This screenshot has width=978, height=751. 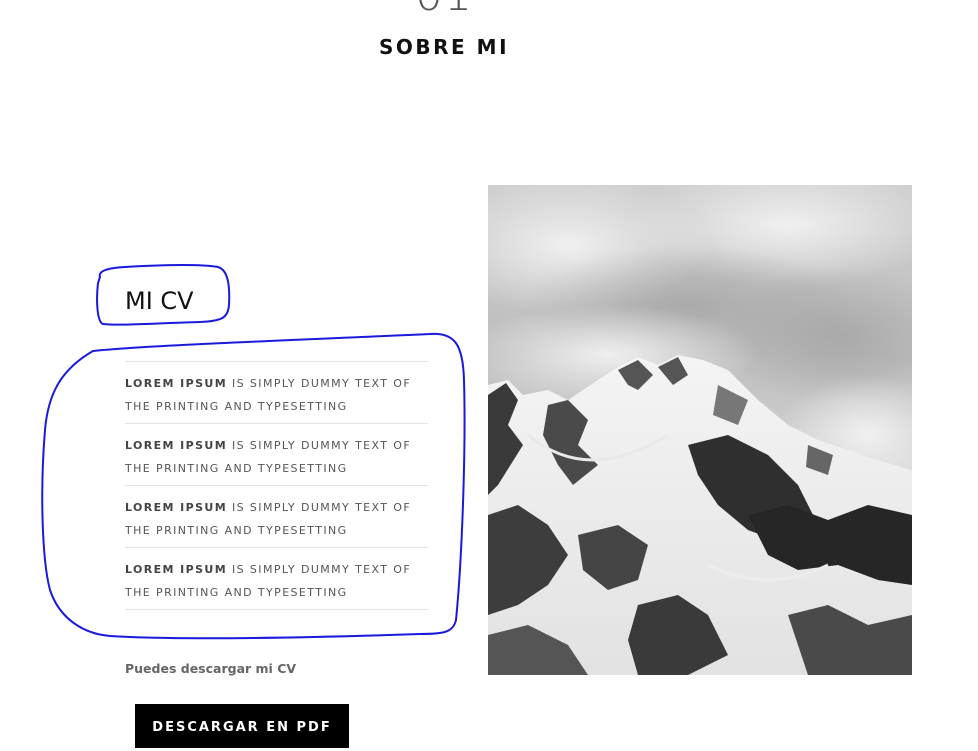 What do you see at coordinates (444, 47) in the screenshot?
I see `section-title: SOBRE MI` at bounding box center [444, 47].